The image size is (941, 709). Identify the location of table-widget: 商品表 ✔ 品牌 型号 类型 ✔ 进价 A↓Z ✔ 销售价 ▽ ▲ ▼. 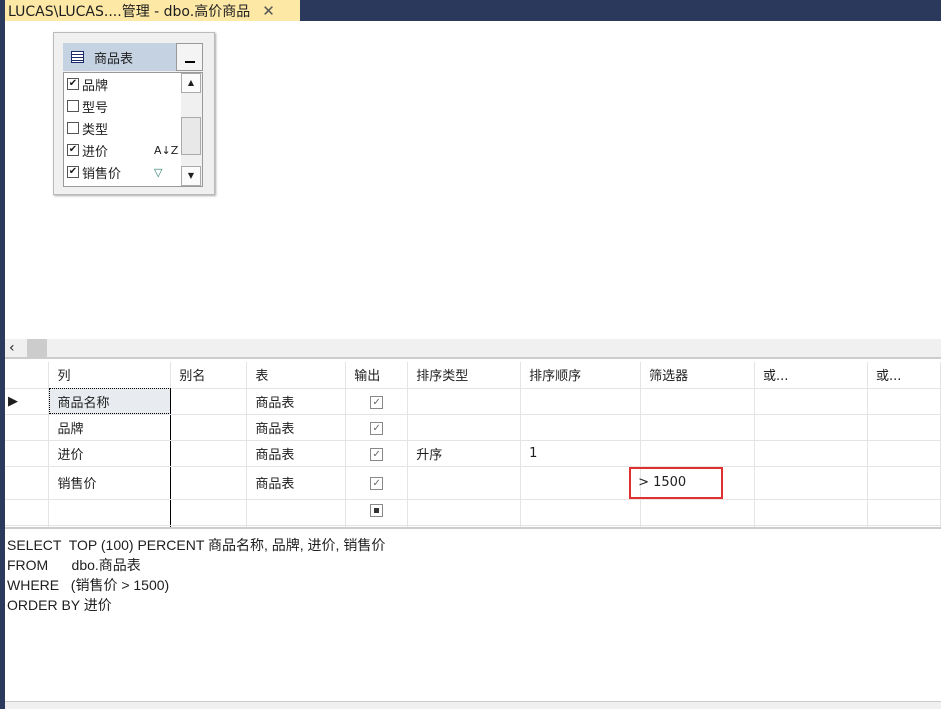
(134, 113).